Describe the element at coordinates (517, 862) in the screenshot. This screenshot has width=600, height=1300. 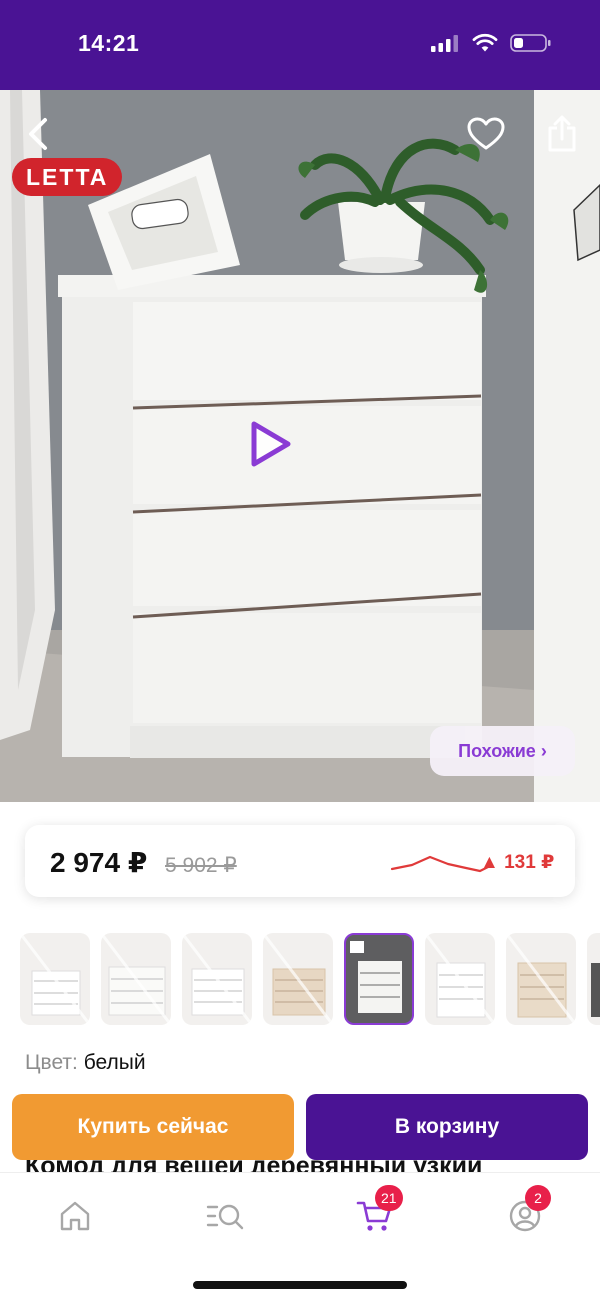
I see `price-change: ▲ 131 ₽` at that location.